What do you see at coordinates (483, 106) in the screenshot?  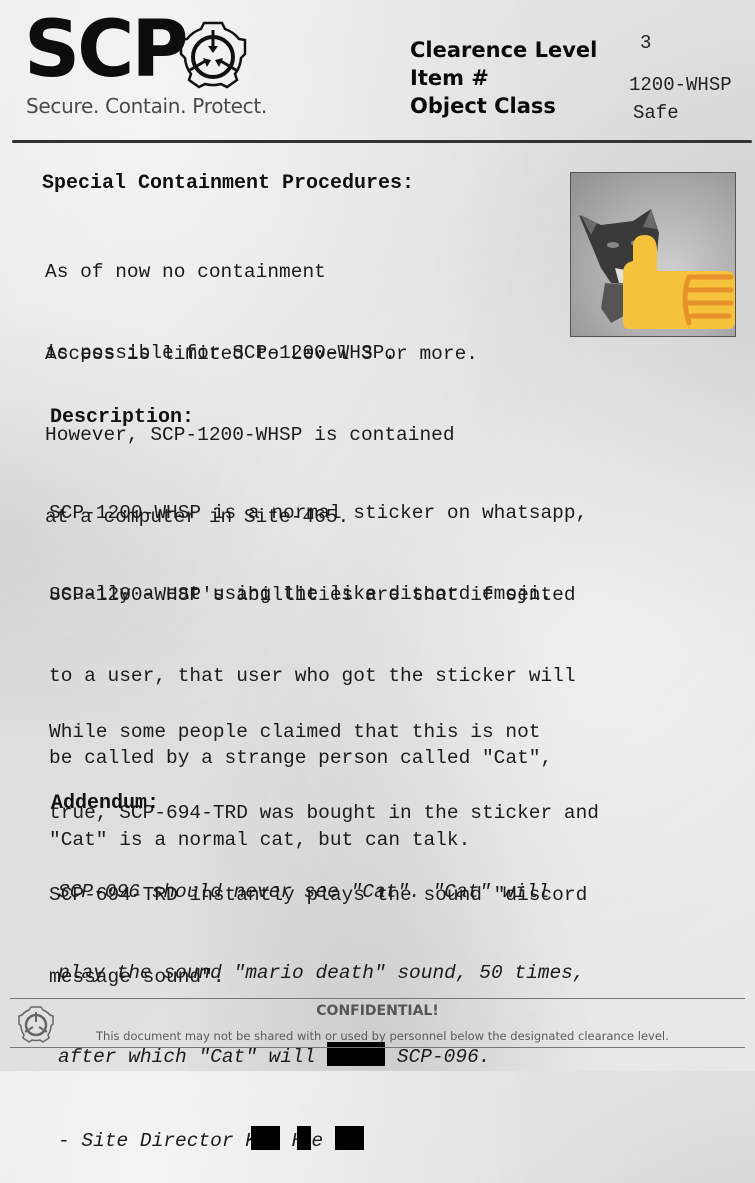 I see `object-class-label: Object Class` at bounding box center [483, 106].